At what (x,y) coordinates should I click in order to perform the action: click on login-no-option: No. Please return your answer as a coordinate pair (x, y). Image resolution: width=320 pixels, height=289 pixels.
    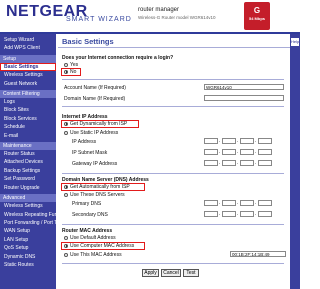
    Looking at the image, I should click on (70, 72).